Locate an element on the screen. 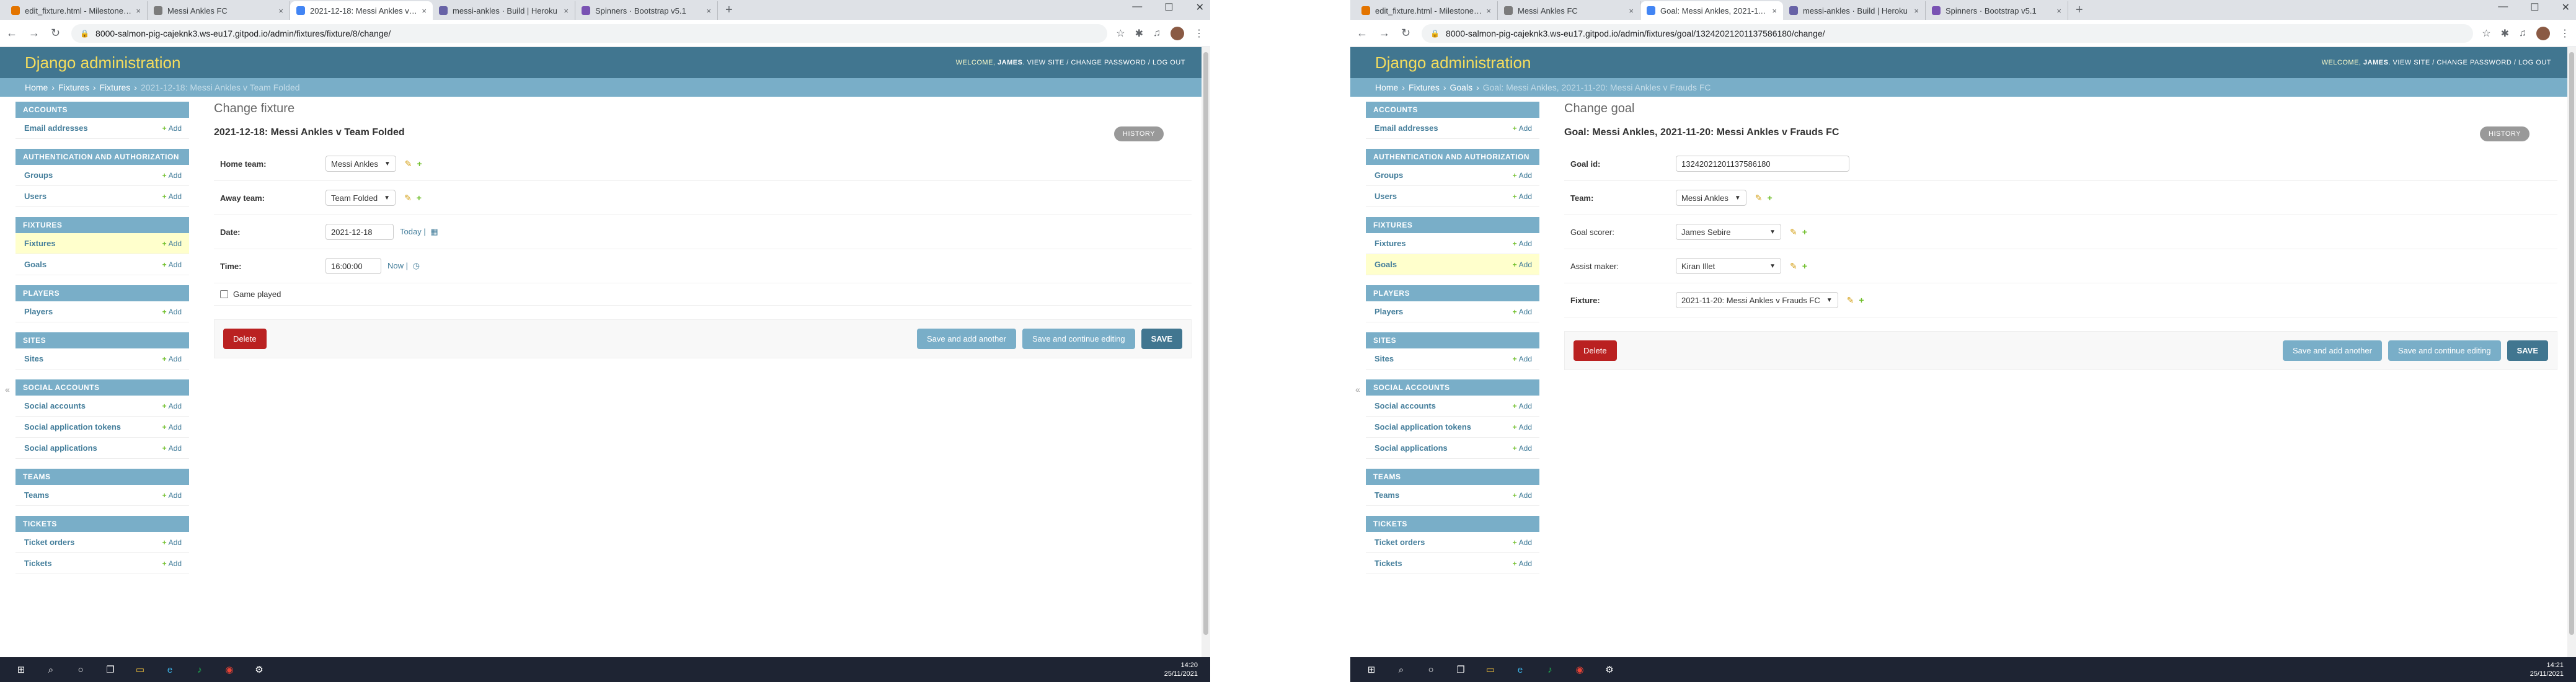 The image size is (2576, 682). new-tab-icon: + is located at coordinates (2079, 11).